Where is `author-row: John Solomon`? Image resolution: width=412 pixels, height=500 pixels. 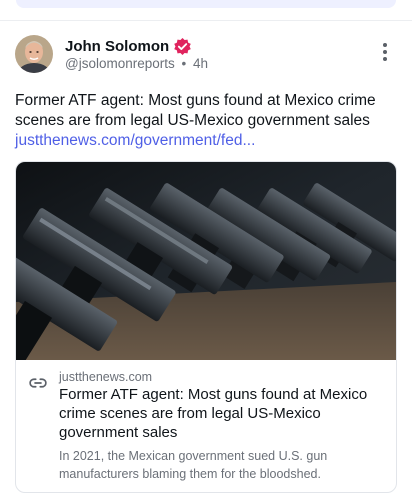
author-row: John Solomon is located at coordinates (128, 46).